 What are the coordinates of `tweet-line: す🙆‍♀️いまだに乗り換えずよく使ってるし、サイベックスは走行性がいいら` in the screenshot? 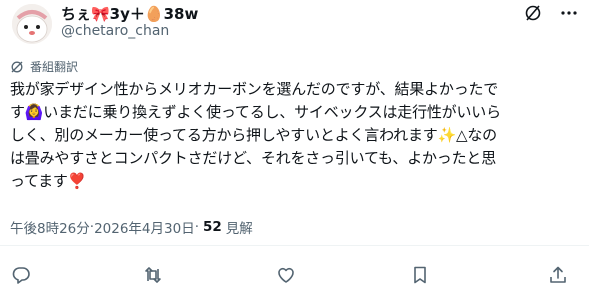 It's located at (255, 112).